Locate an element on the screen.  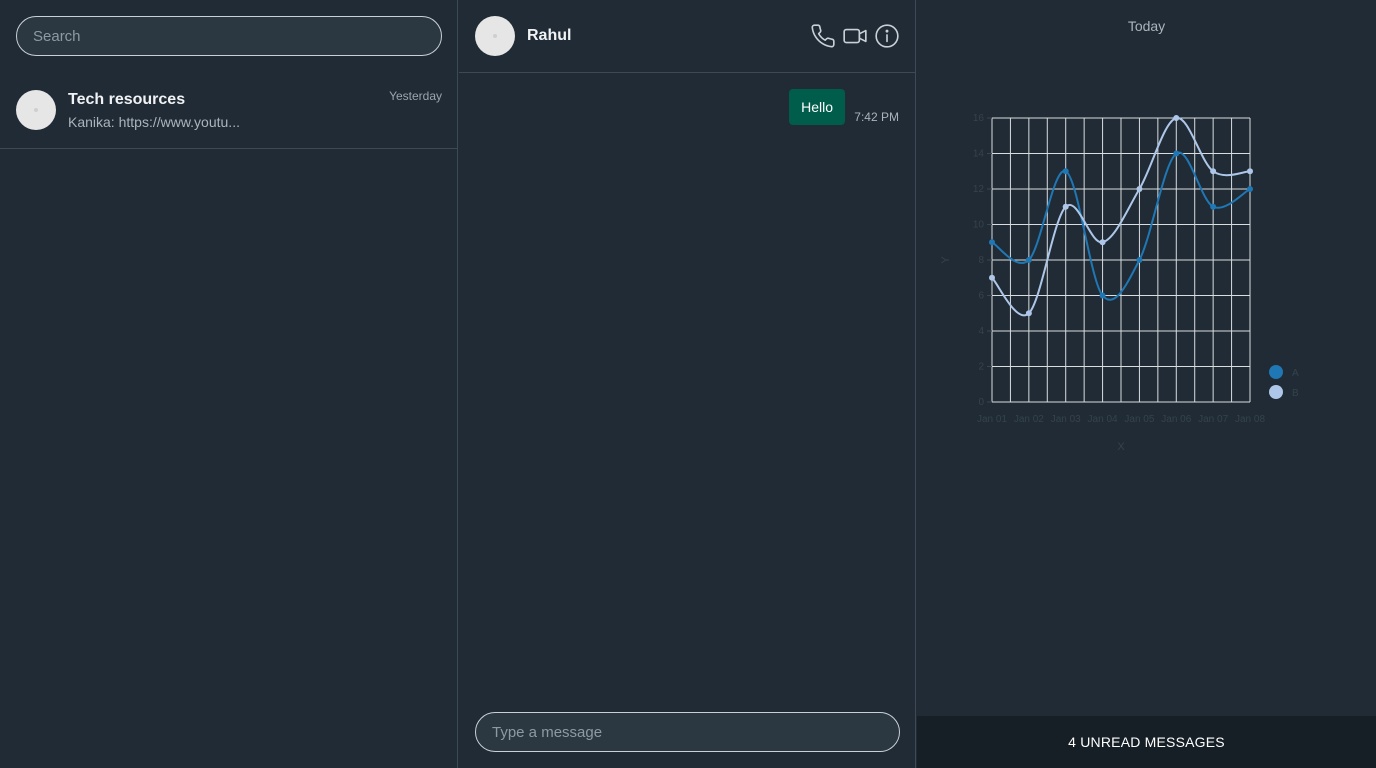
unread-messages-button: 4 UNREAD MESSAGES is located at coordinates (1146, 742).